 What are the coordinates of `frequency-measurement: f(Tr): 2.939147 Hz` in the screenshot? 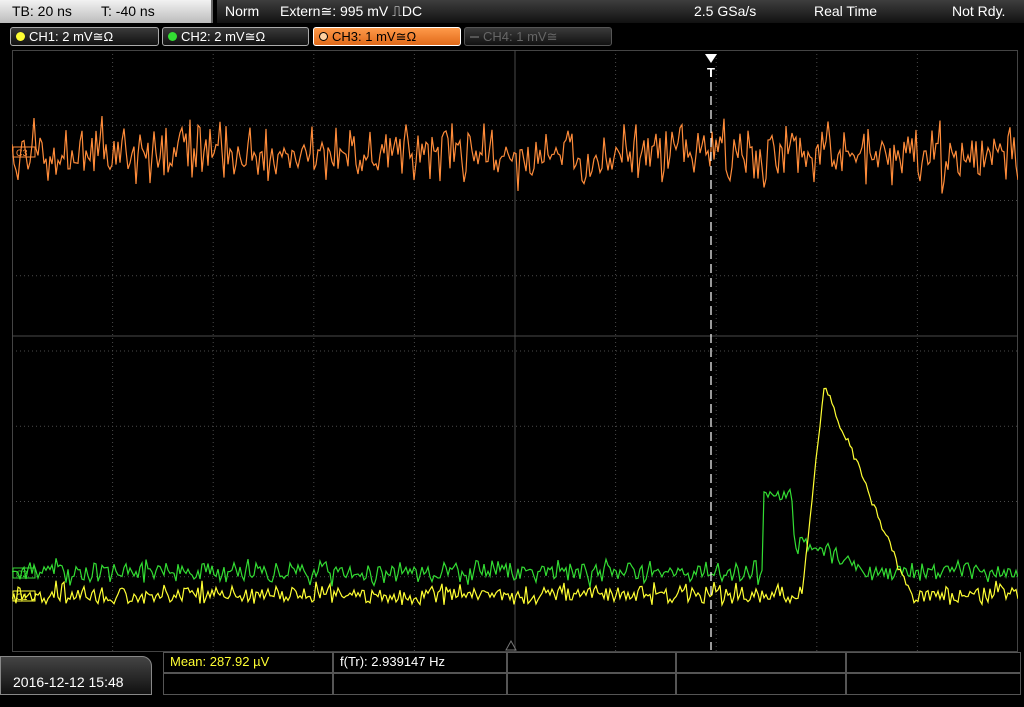 It's located at (420, 662).